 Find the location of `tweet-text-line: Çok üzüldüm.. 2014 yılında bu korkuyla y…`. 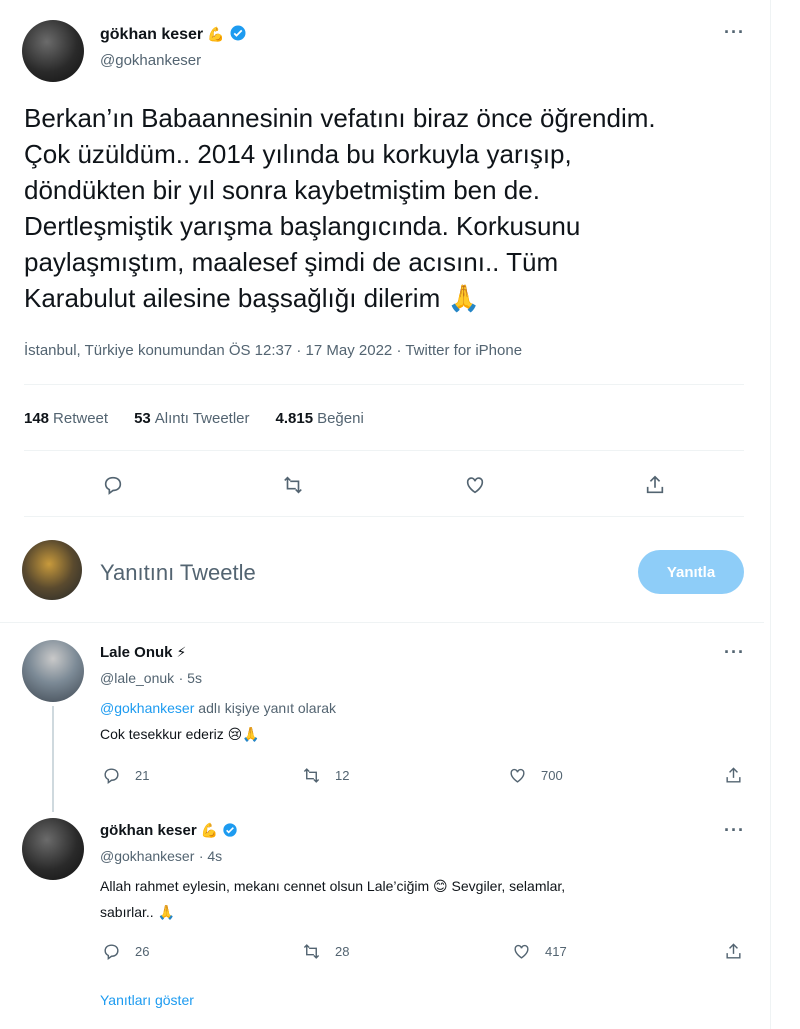

tweet-text-line: Çok üzüldüm.. 2014 yılında bu korkuyla y… is located at coordinates (298, 154).